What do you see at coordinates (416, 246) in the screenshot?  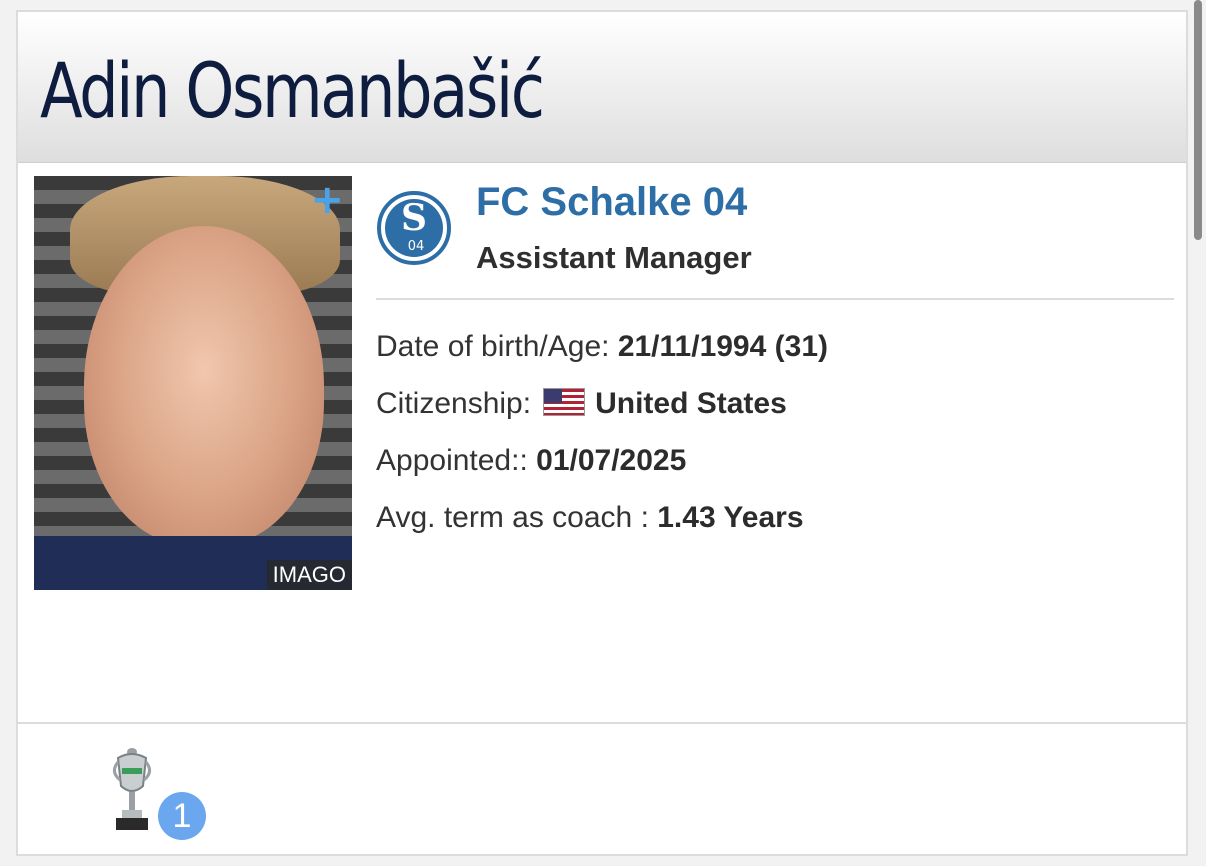 I see `svg-text: 04` at bounding box center [416, 246].